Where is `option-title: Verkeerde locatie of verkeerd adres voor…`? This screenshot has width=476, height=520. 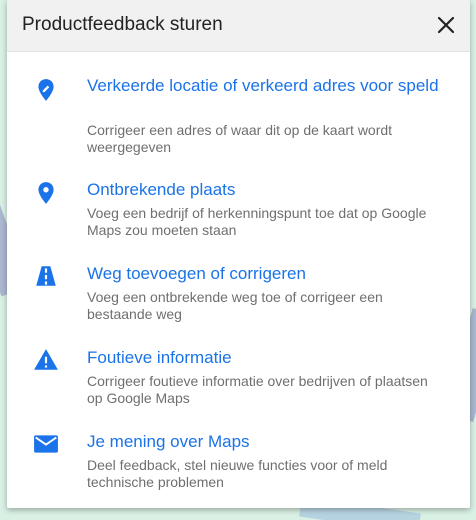
option-title: Verkeerde locatie of verkeerd adres voor… is located at coordinates (263, 85).